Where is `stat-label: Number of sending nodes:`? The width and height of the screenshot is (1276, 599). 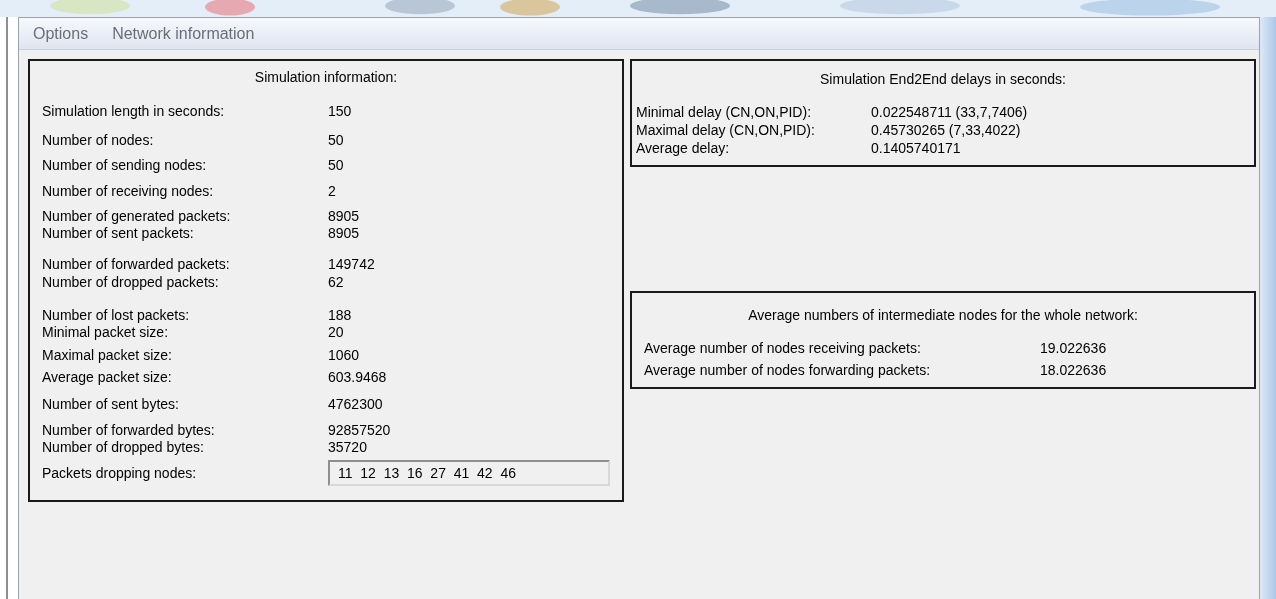
stat-label: Number of sending nodes: is located at coordinates (125, 165).